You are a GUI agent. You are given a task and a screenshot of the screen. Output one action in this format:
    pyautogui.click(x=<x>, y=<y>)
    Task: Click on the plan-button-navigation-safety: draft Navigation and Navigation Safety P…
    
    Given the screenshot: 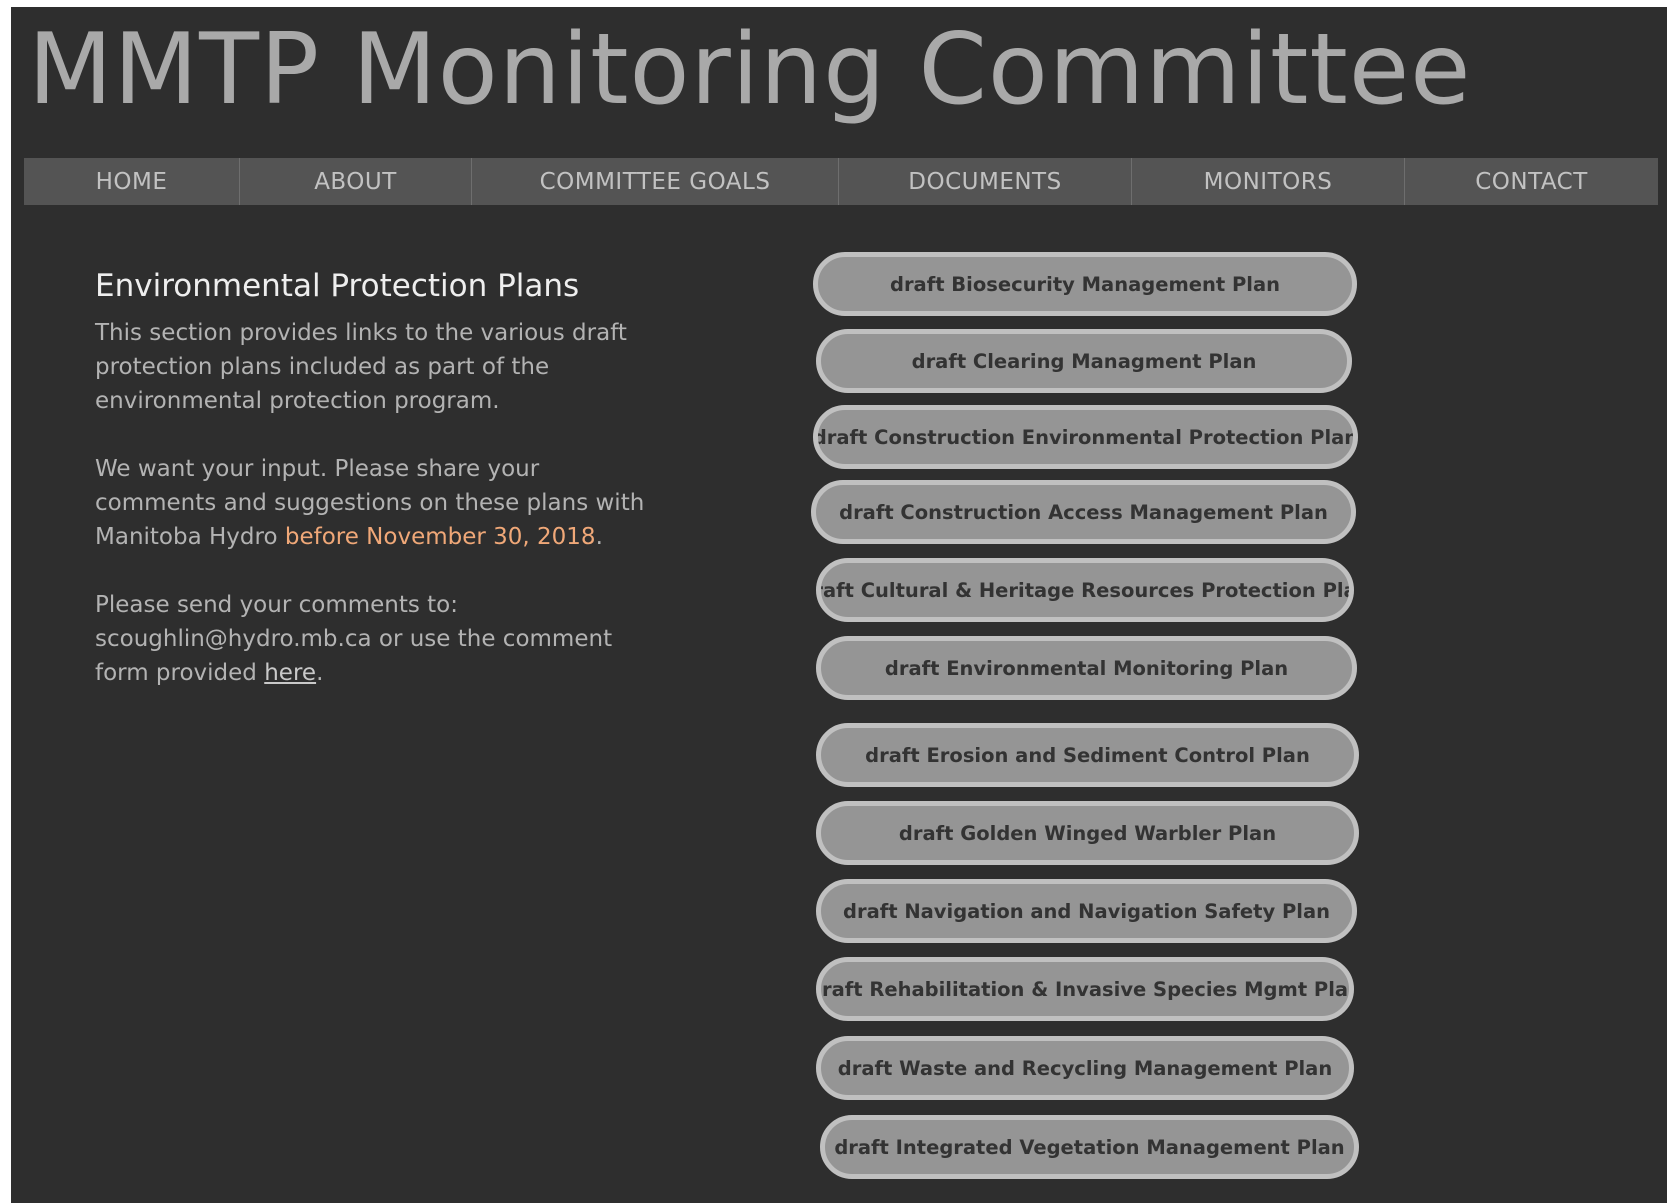 What is the action you would take?
    pyautogui.click(x=1086, y=911)
    